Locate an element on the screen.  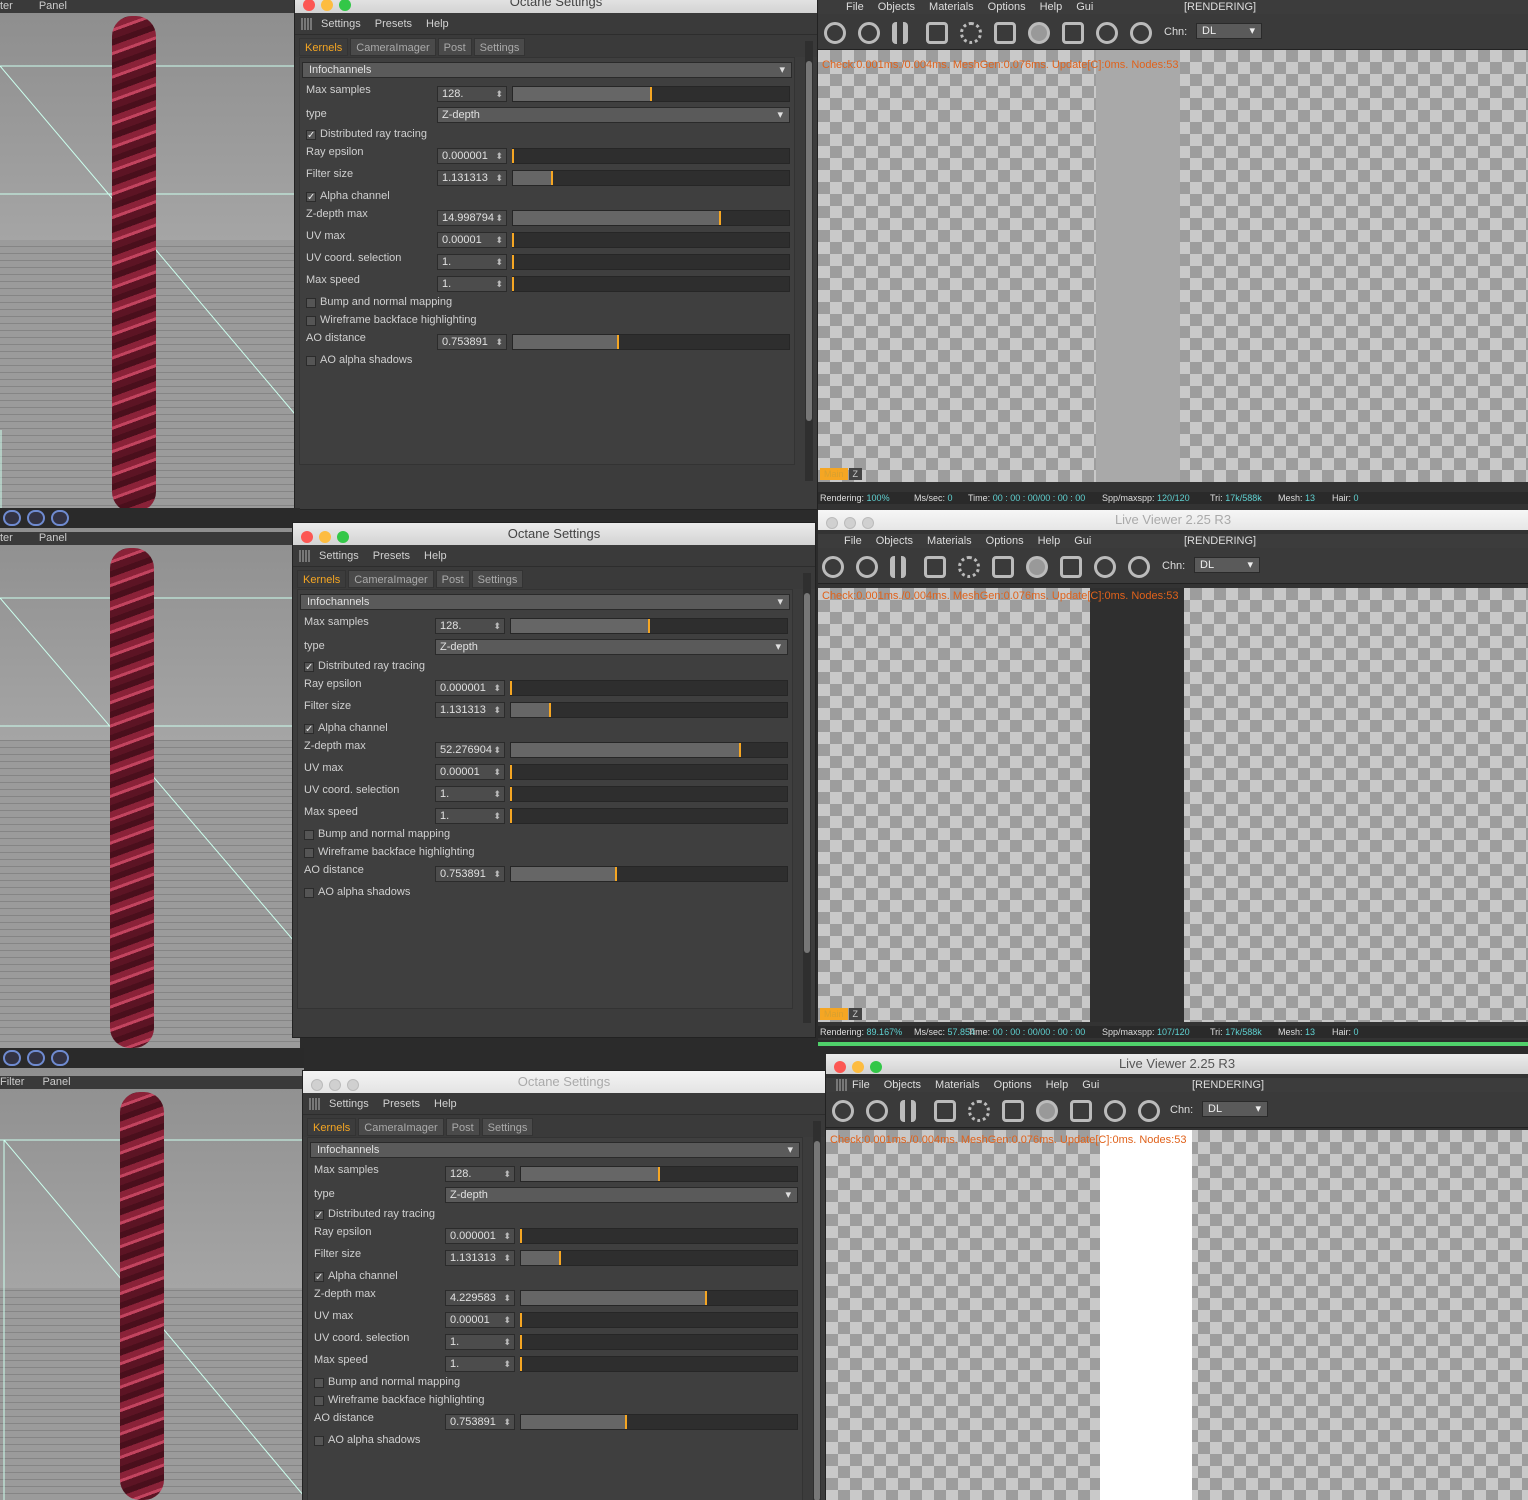
alpha-channel-checkbox: ✓ is located at coordinates (319, 1277).